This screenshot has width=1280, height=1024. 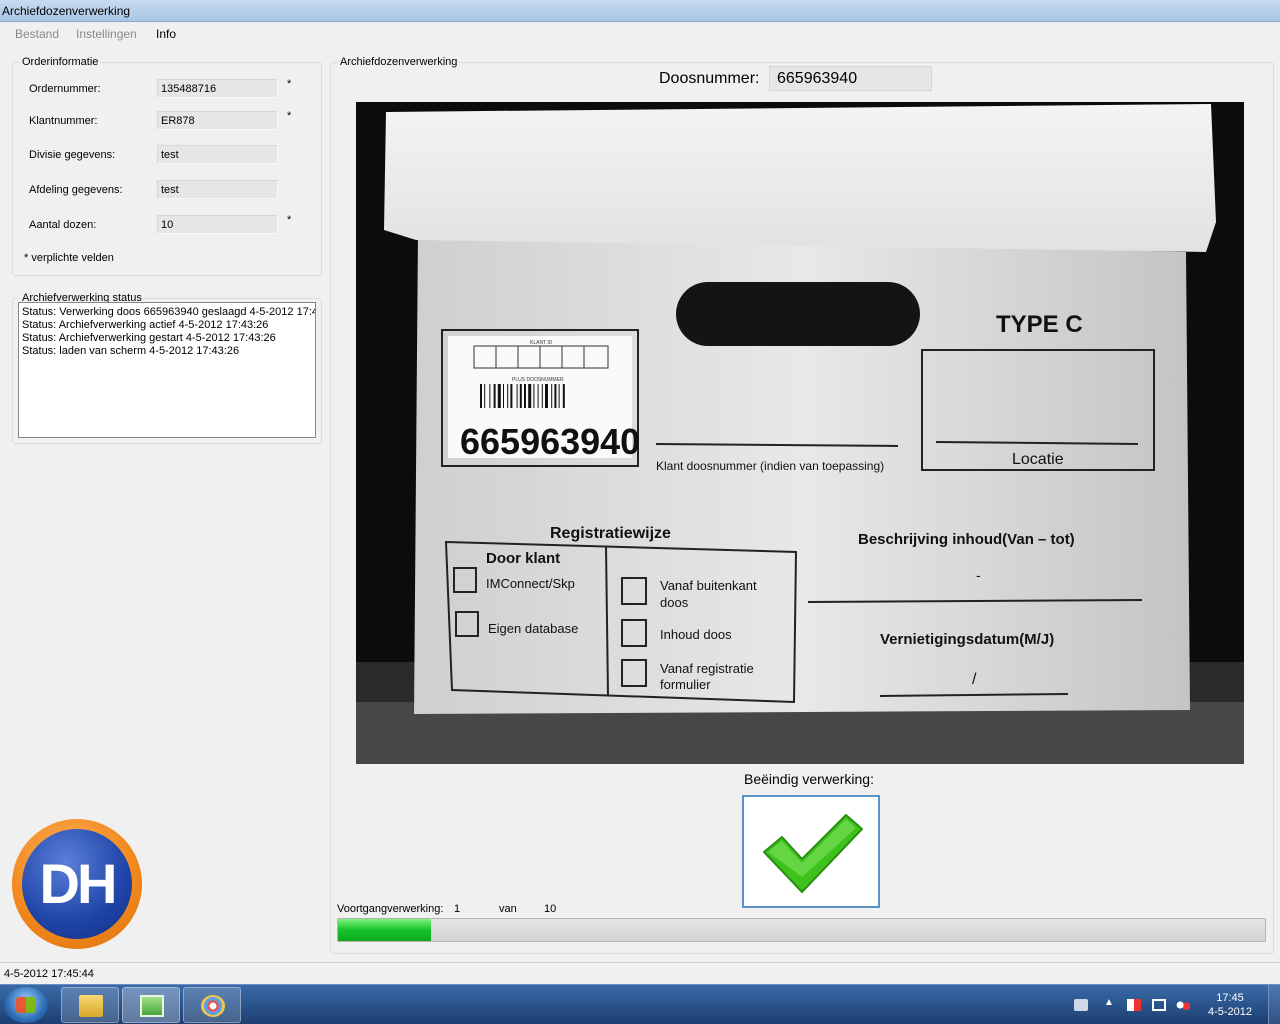 I want to click on required-fields-note: * verplichte velden, so click(x=69, y=258).